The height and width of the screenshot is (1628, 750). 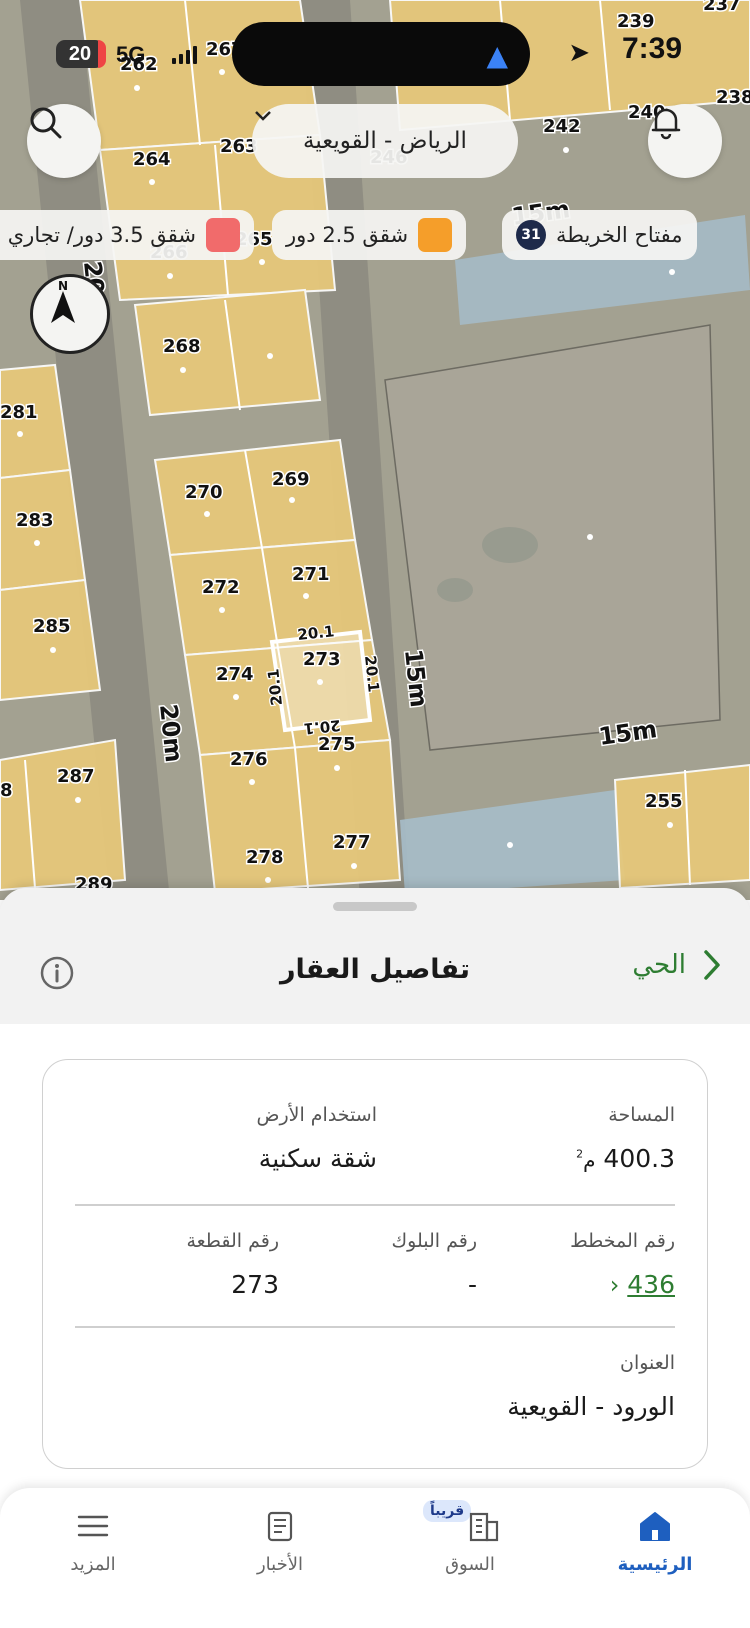 I want to click on menu-icon, so click(x=93, y=1526).